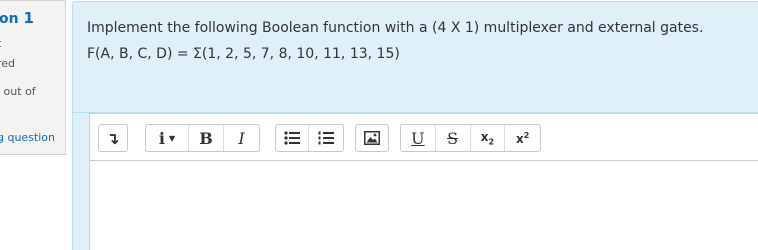 The width and height of the screenshot is (758, 250). I want to click on toolbar-group-lists, so click(309, 138).